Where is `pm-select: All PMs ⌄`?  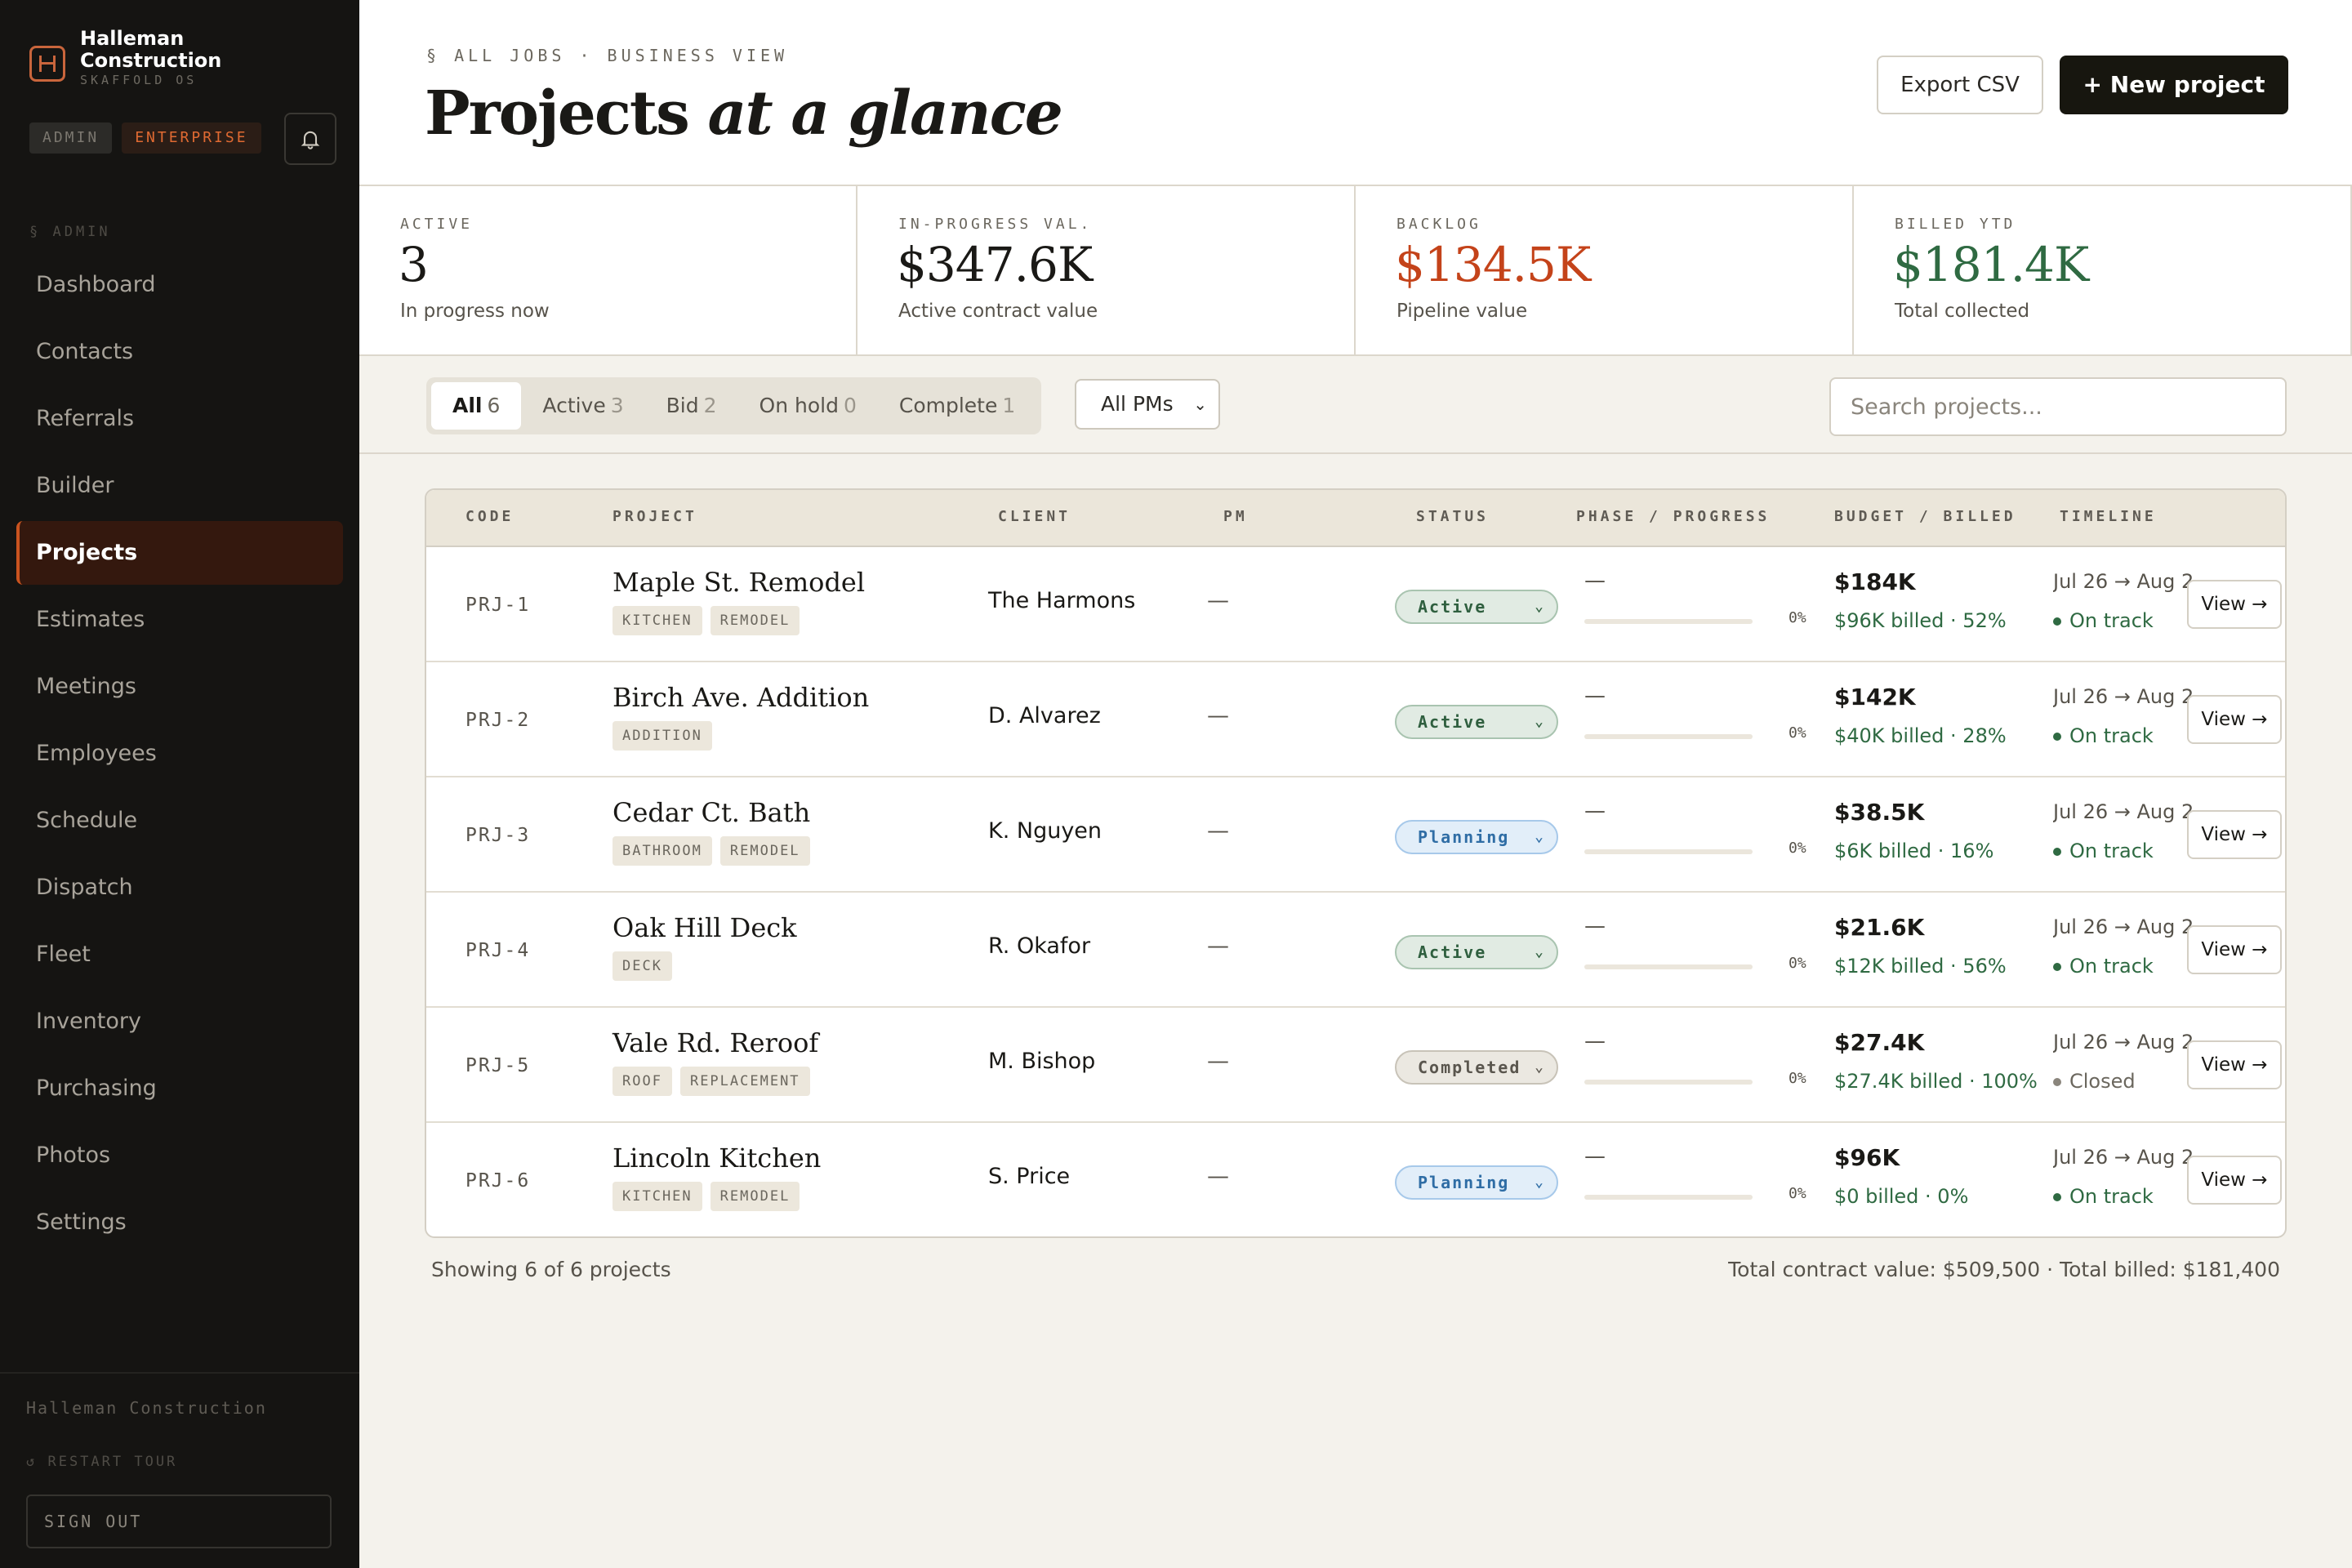
pm-select: All PMs ⌄ is located at coordinates (1147, 404).